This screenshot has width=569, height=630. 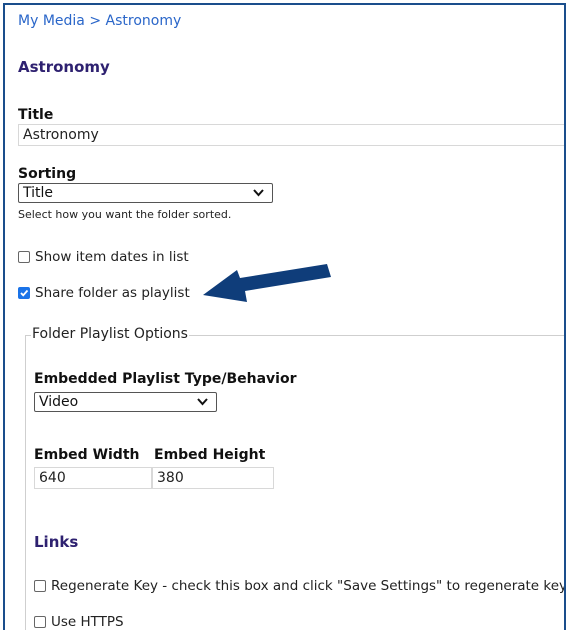 I want to click on use-https-checkbox, so click(x=40, y=622).